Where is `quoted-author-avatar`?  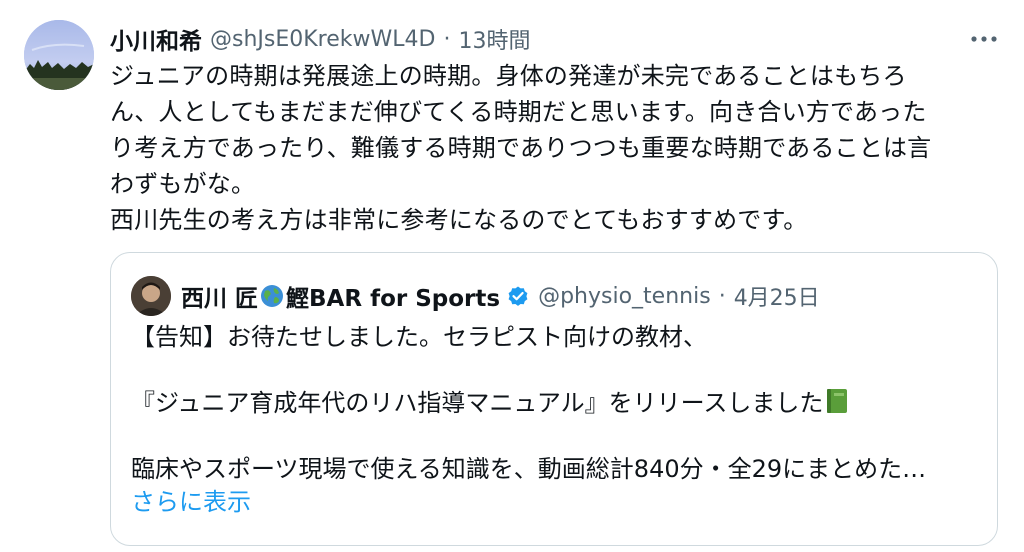
quoted-author-avatar is located at coordinates (151, 296).